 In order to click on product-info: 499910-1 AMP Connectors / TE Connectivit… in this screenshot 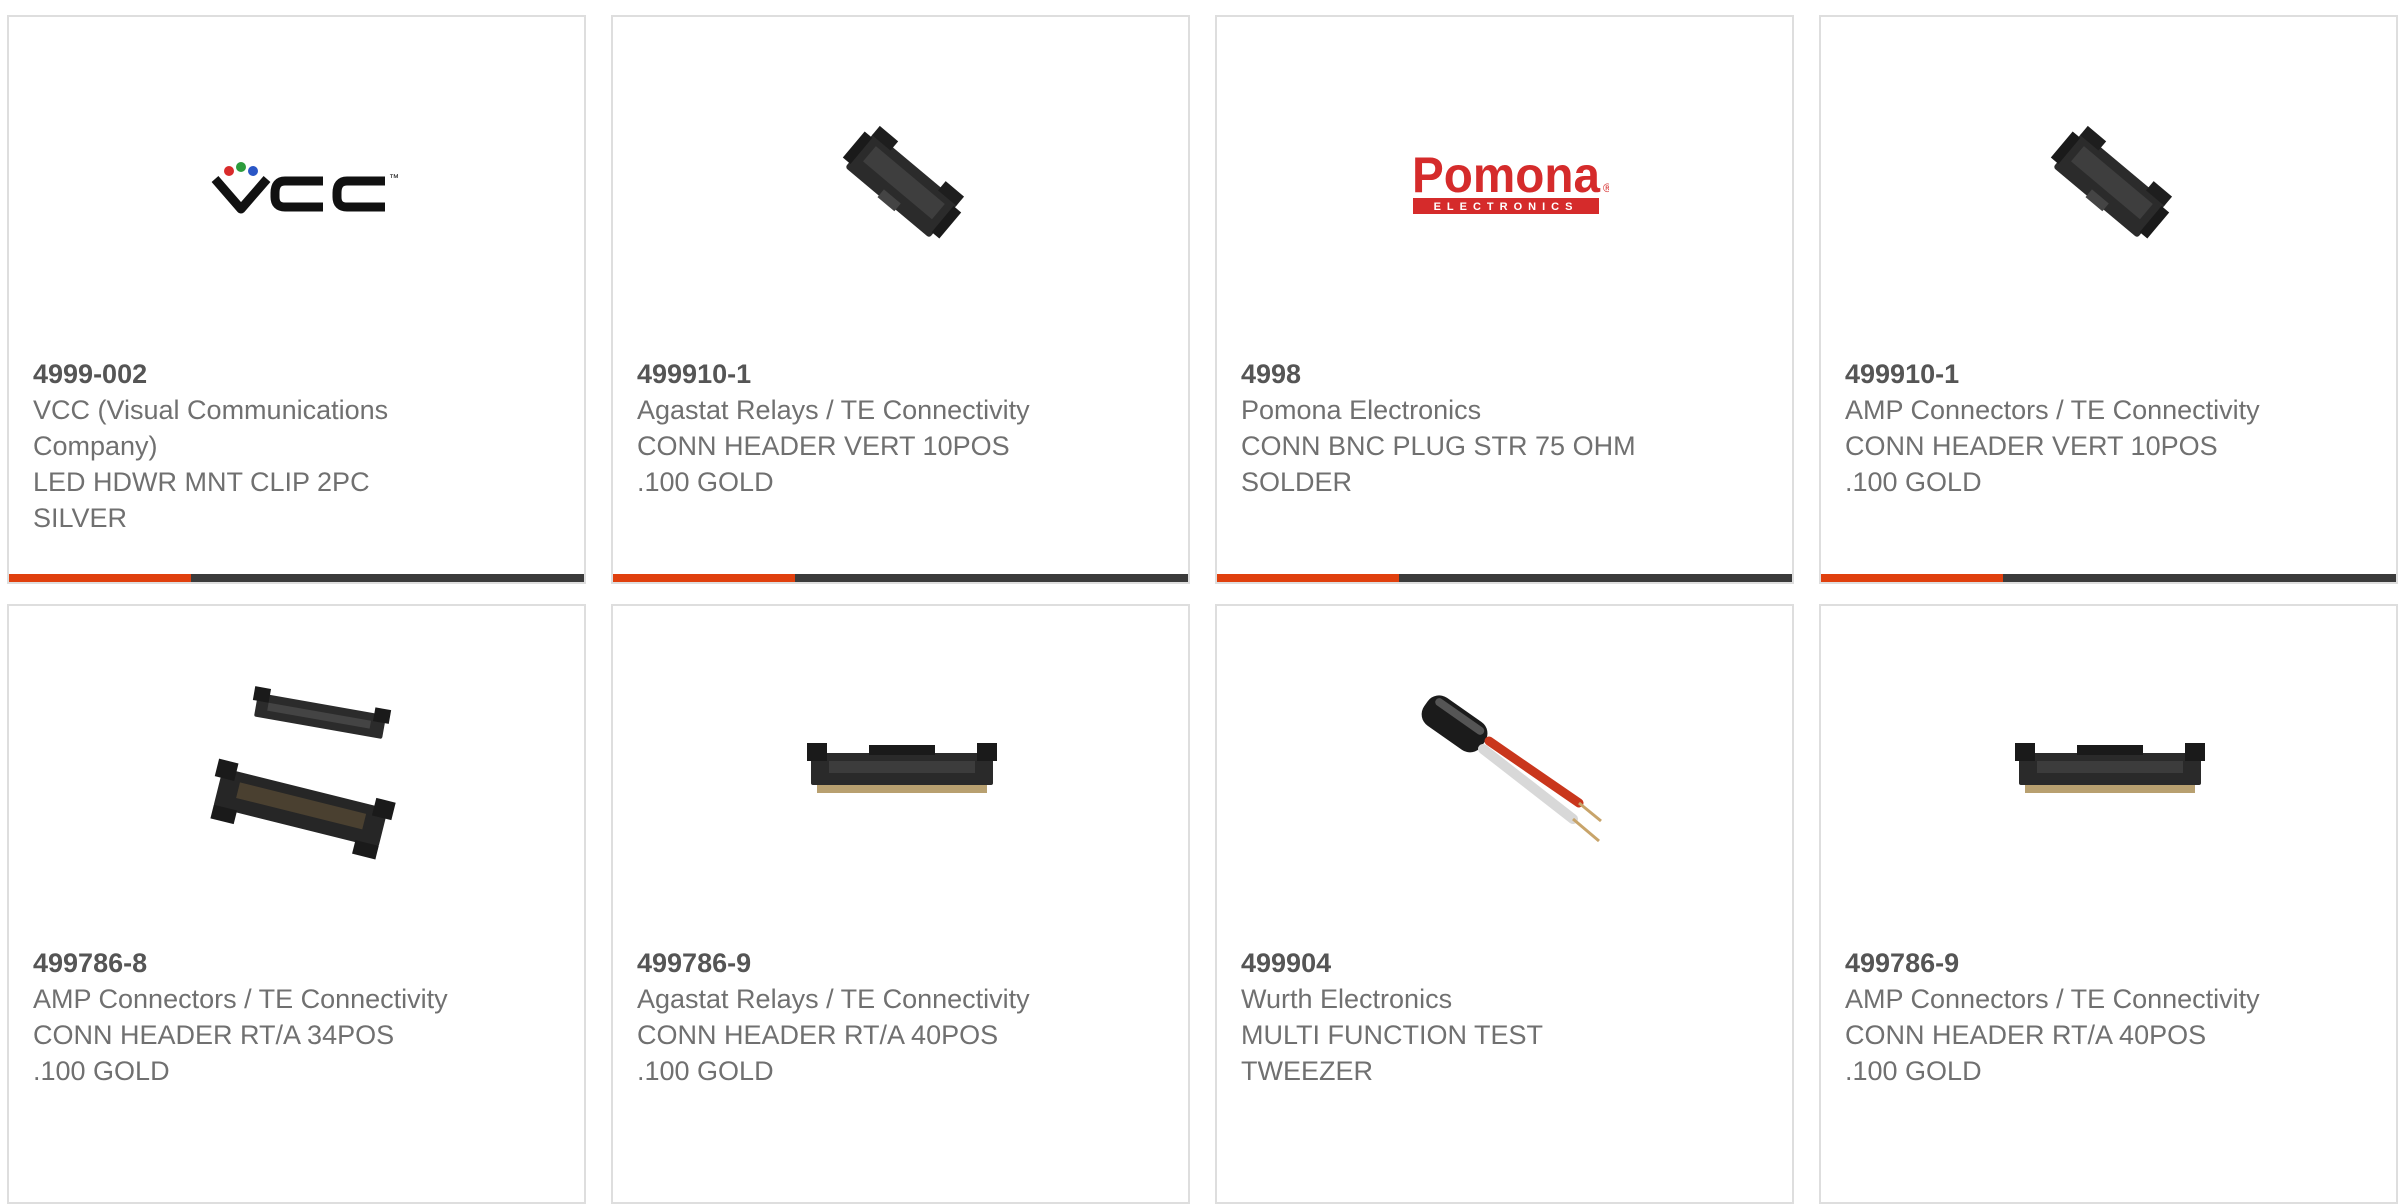, I will do `click(2055, 428)`.